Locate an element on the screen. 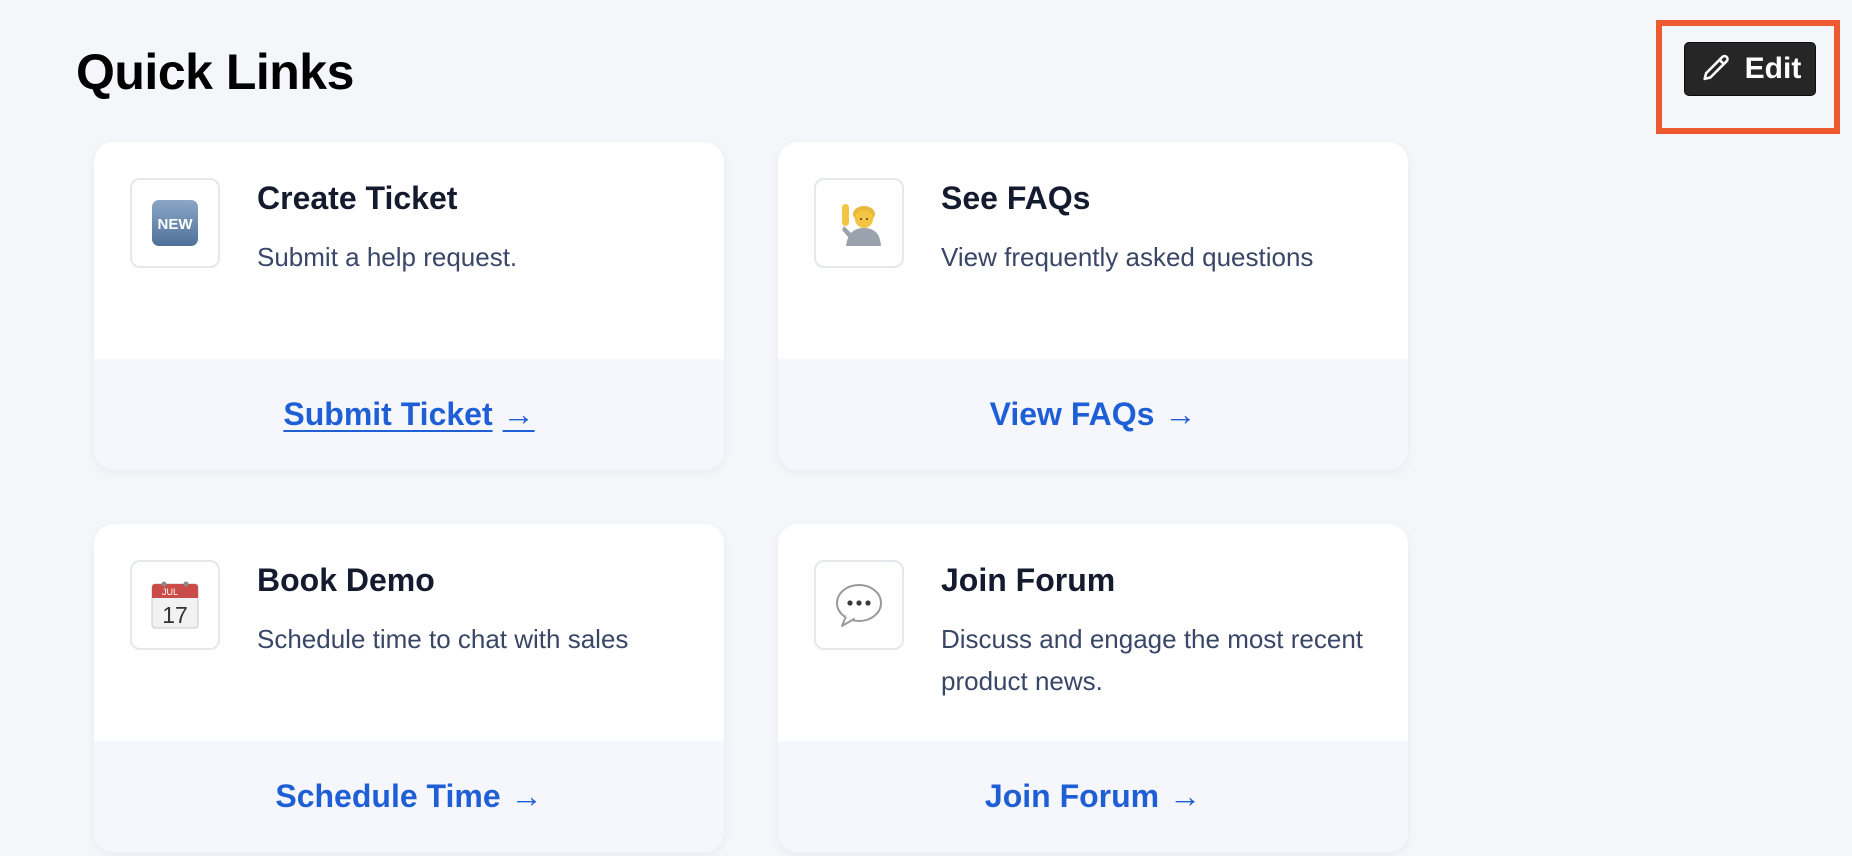  new-badge-icon: NEW is located at coordinates (175, 223).